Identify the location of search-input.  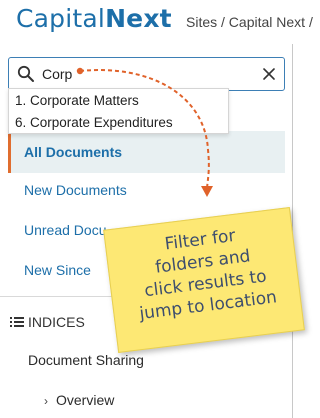
(147, 74).